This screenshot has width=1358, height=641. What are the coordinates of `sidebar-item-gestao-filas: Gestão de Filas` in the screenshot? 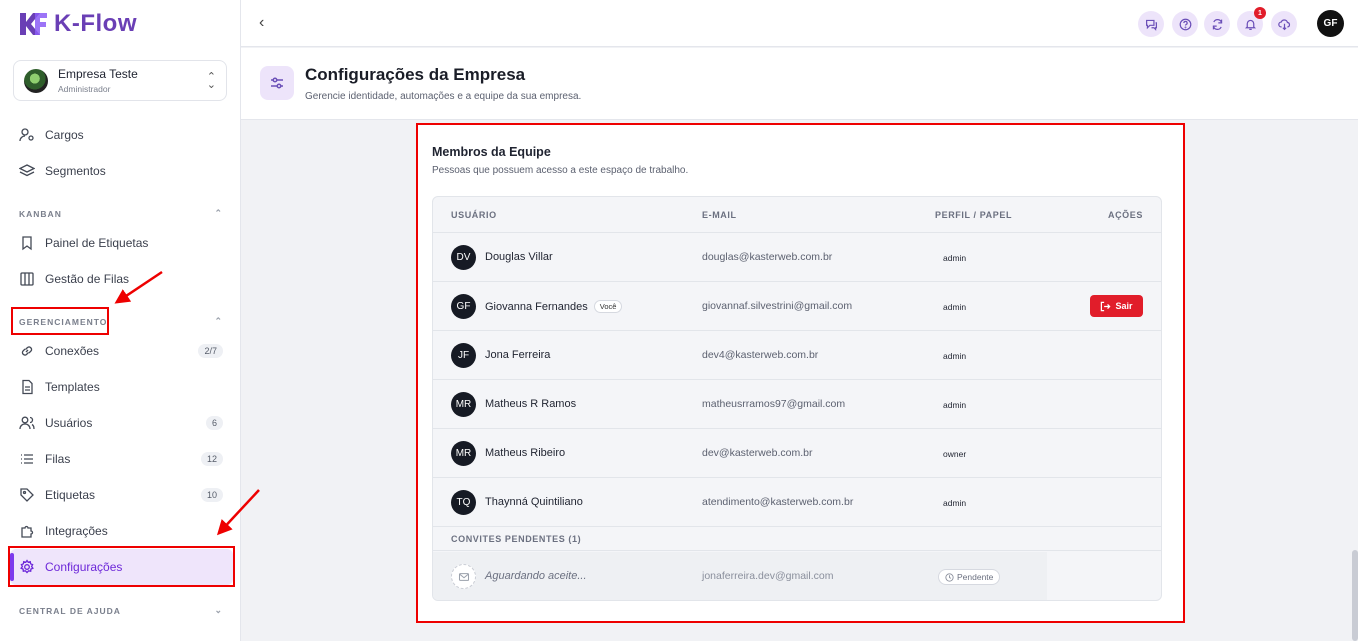 It's located at (120, 279).